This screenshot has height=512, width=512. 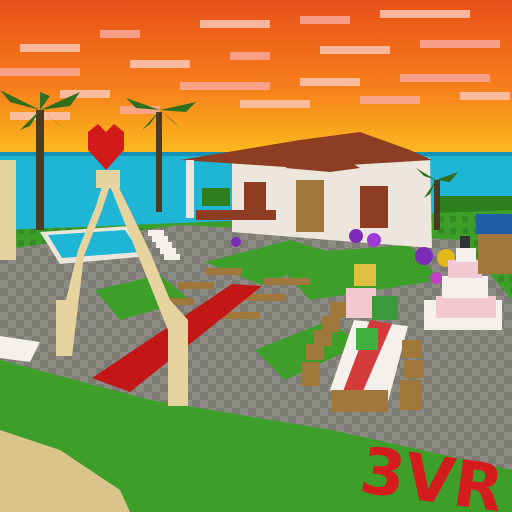 What do you see at coordinates (494, 244) in the screenshot?
I see `right-hut` at bounding box center [494, 244].